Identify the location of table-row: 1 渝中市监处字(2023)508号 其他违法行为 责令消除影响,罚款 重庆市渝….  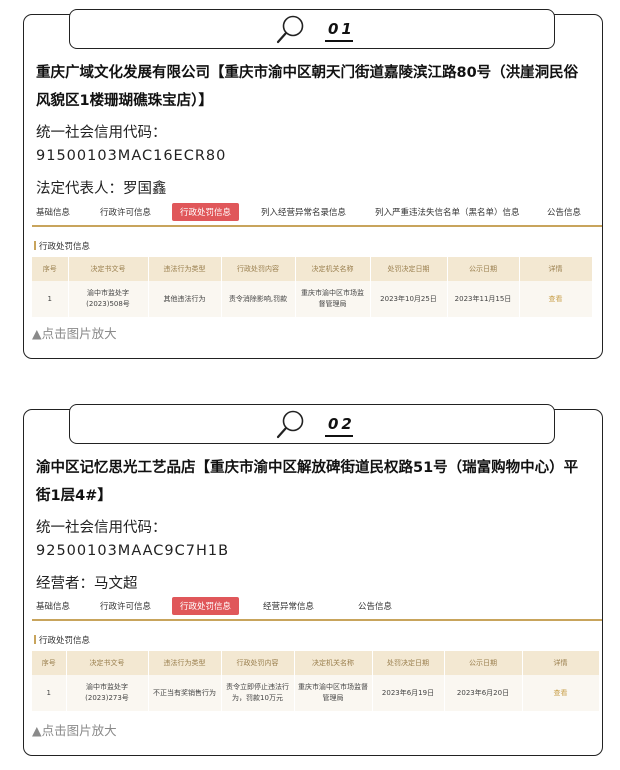
(312, 299).